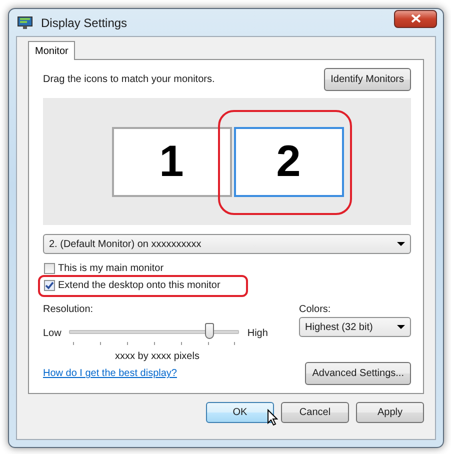 The image size is (451, 454). What do you see at coordinates (355, 327) in the screenshot?
I see `colors-dropdown: Highest (32 bit)` at bounding box center [355, 327].